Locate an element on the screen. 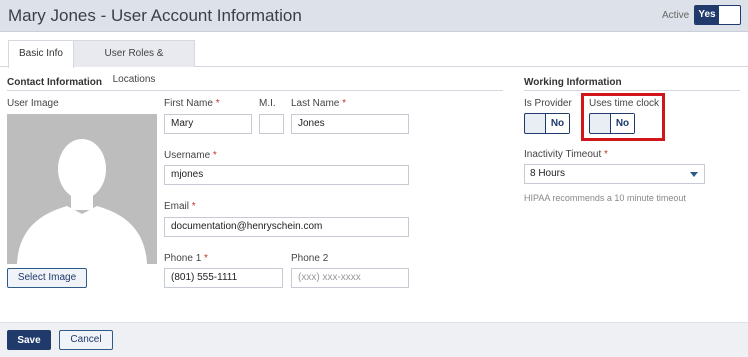 The image size is (748, 357). last-name-input: Jones is located at coordinates (350, 124).